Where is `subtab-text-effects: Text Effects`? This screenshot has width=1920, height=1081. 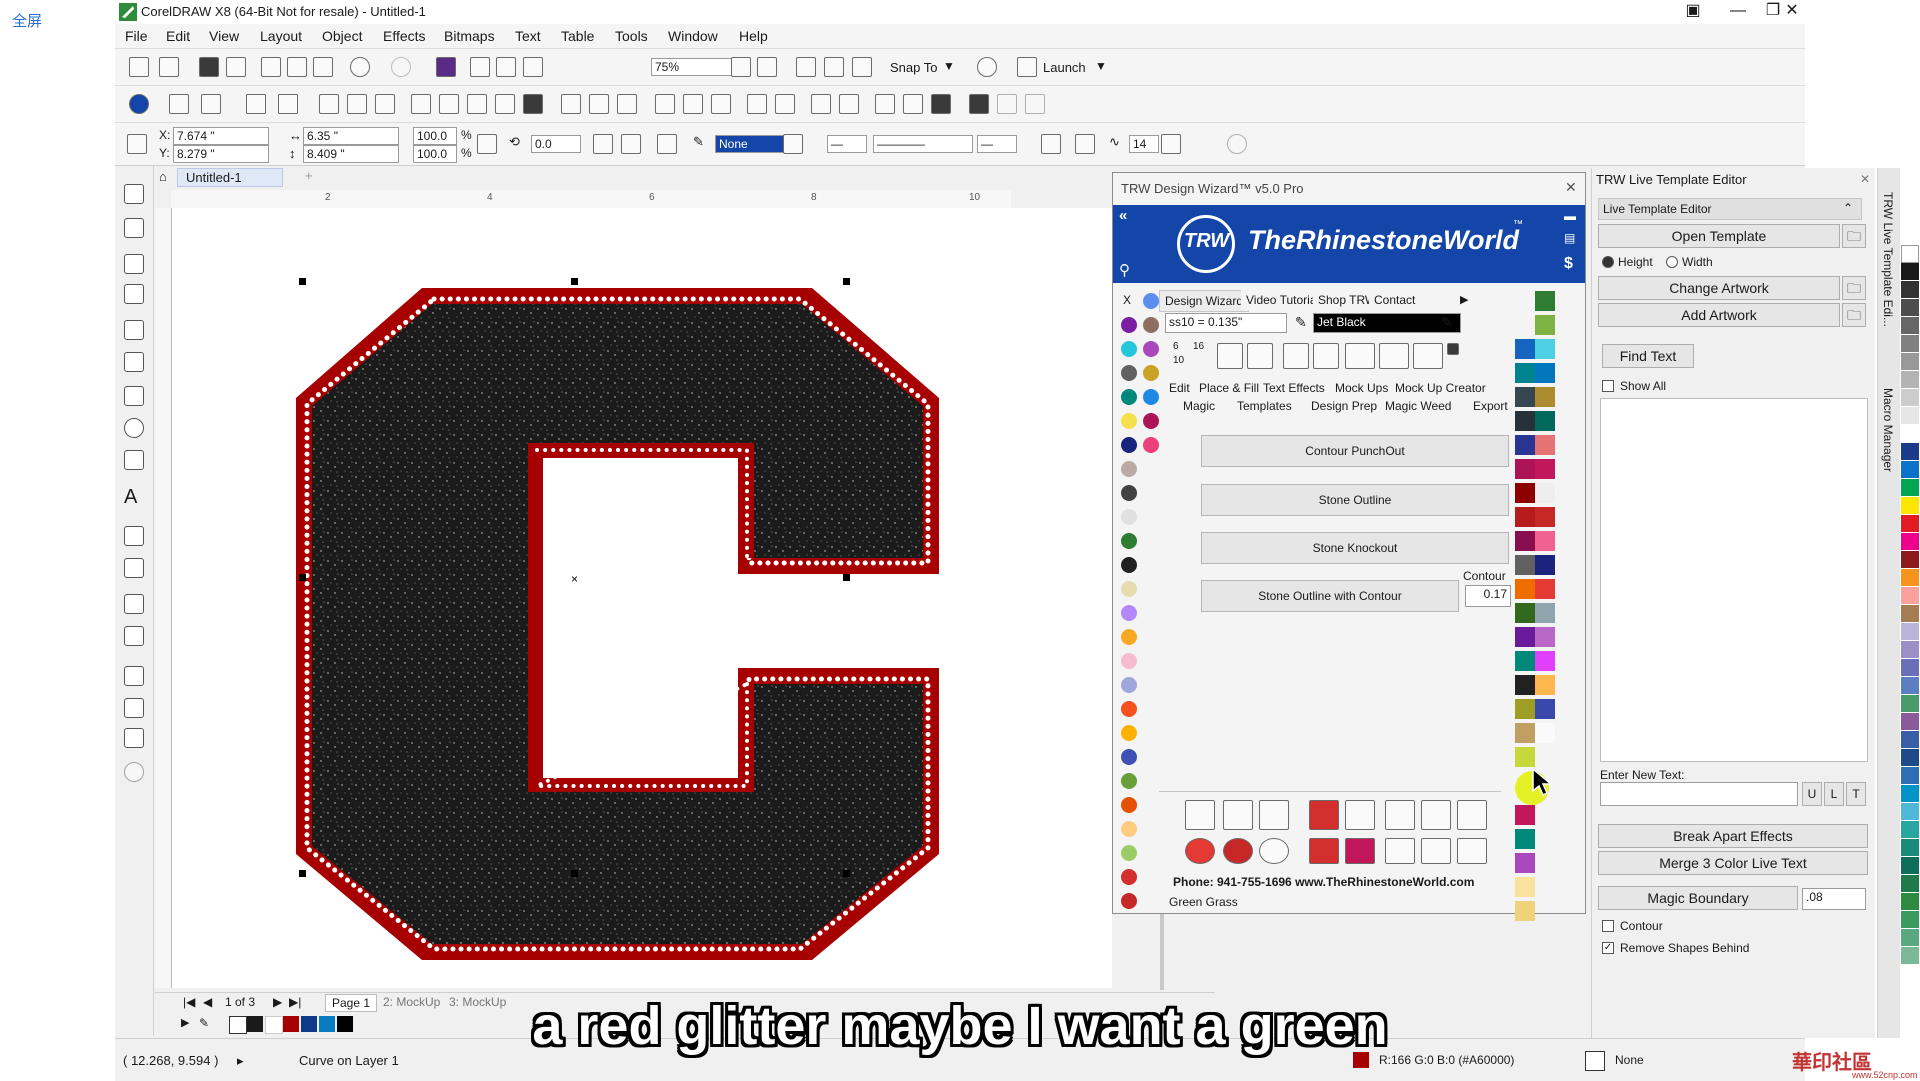
subtab-text-effects: Text Effects is located at coordinates (1294, 388).